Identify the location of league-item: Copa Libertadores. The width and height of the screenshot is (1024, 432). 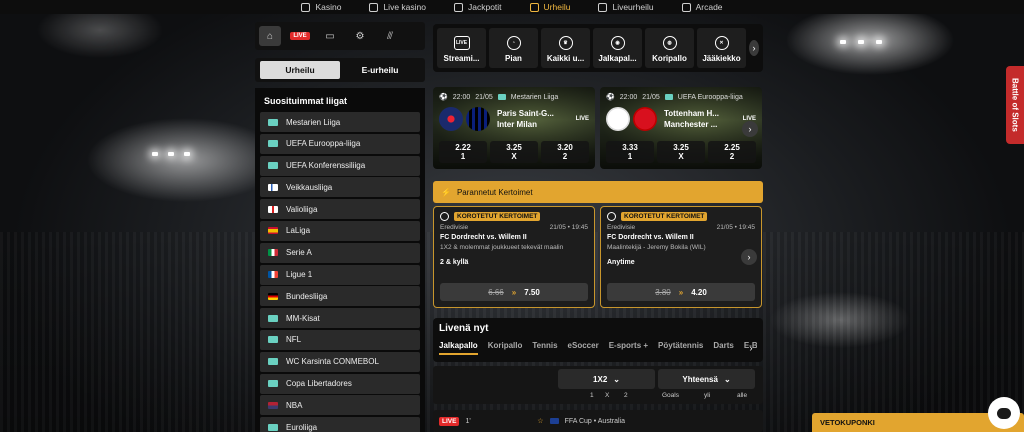
(340, 383).